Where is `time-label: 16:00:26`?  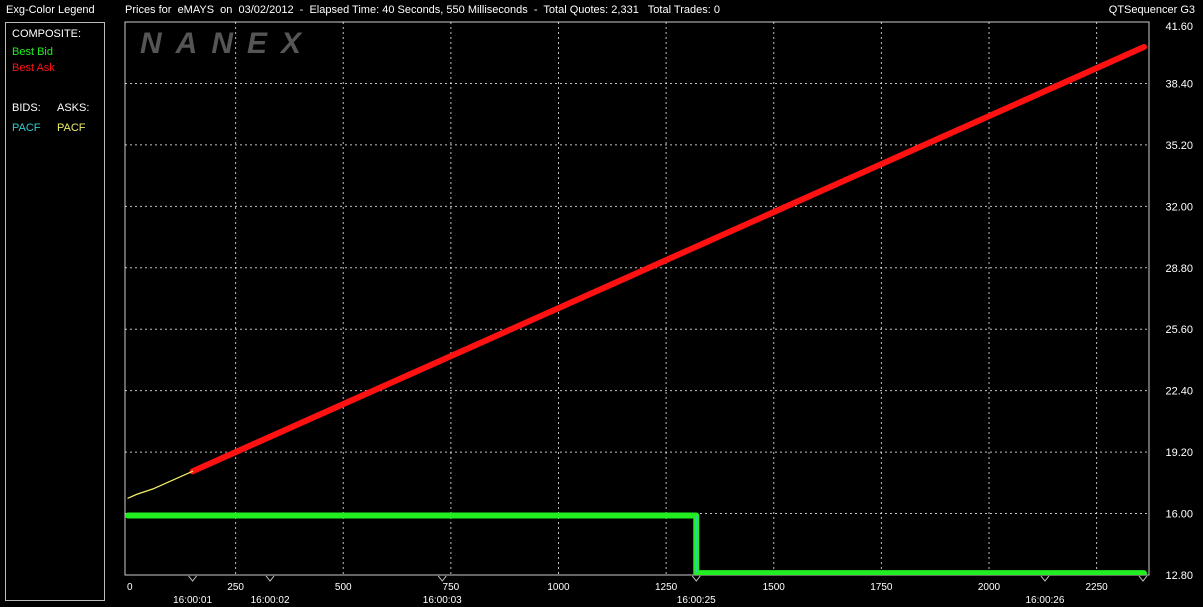
time-label: 16:00:26 is located at coordinates (1044, 600).